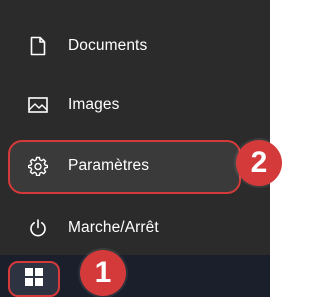 The width and height of the screenshot is (320, 297). Describe the element at coordinates (113, 227) in the screenshot. I see `menu-item-label: Marche/Arrêt` at that location.